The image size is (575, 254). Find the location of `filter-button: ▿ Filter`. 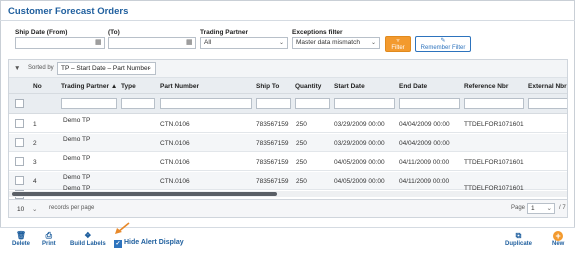

filter-button: ▿ Filter is located at coordinates (398, 44).